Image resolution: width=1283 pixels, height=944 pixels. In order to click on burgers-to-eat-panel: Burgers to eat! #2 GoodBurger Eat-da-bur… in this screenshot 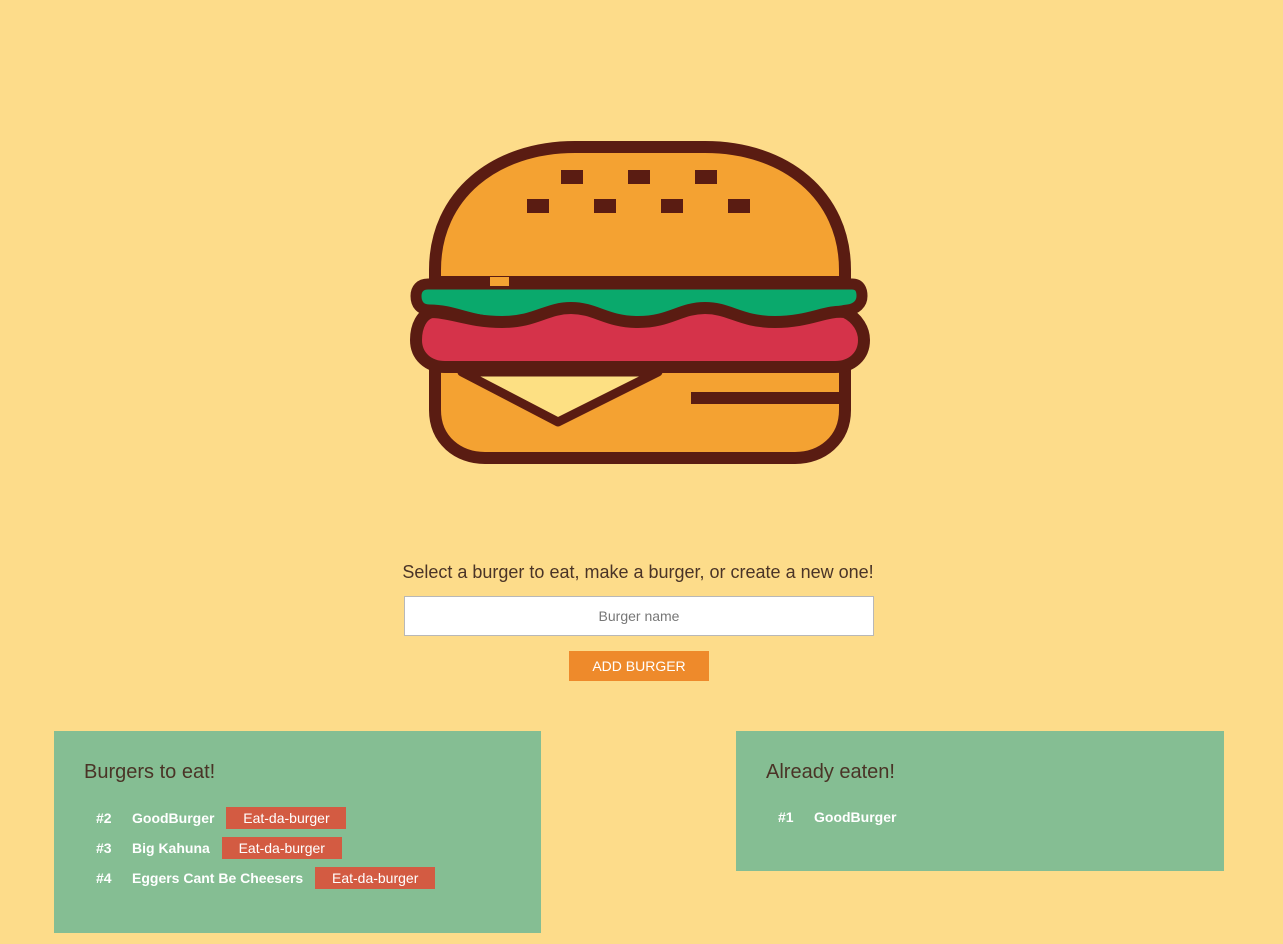, I will do `click(297, 832)`.